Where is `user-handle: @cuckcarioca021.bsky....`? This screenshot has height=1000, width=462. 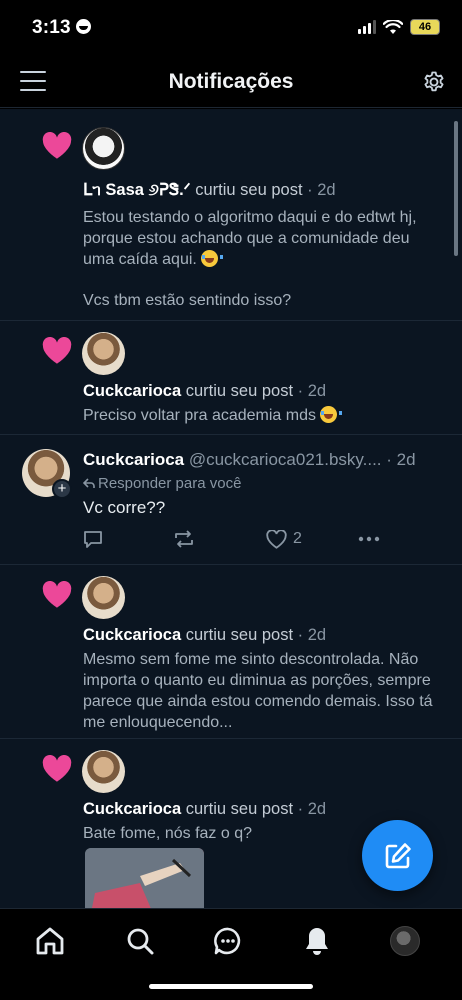
user-handle: @cuckcarioca021.bsky.... is located at coordinates (283, 459).